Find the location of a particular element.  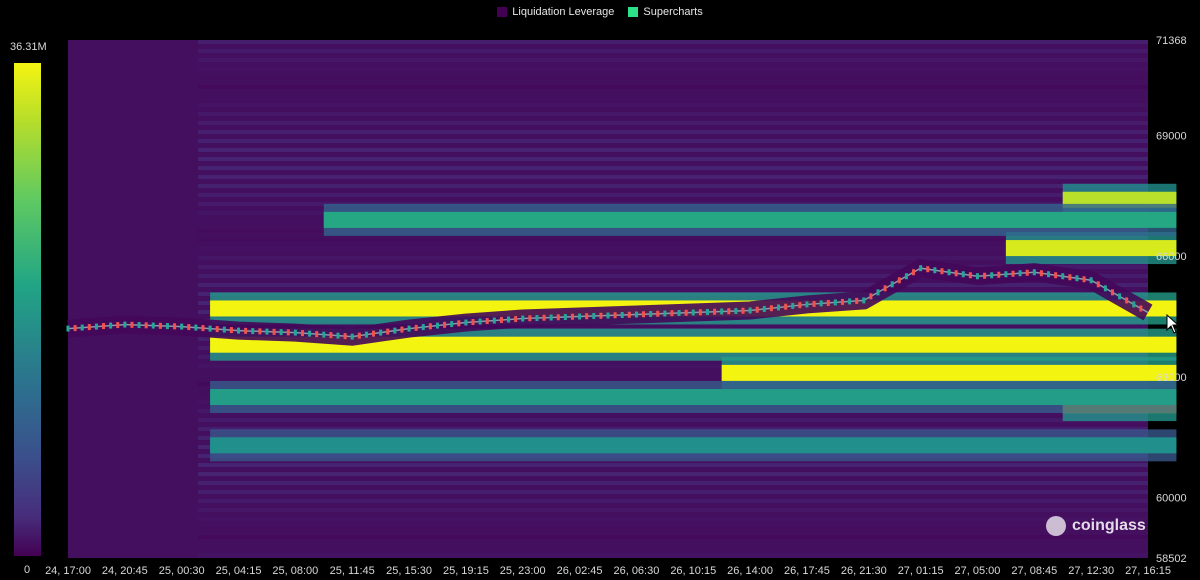

x-tick-label: 25, 19:15 is located at coordinates (466, 571).